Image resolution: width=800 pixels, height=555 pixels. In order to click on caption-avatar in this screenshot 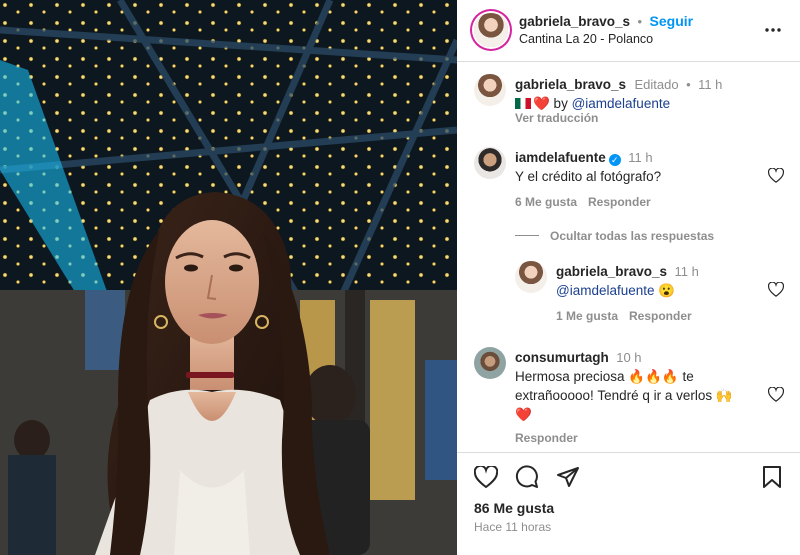, I will do `click(490, 90)`.